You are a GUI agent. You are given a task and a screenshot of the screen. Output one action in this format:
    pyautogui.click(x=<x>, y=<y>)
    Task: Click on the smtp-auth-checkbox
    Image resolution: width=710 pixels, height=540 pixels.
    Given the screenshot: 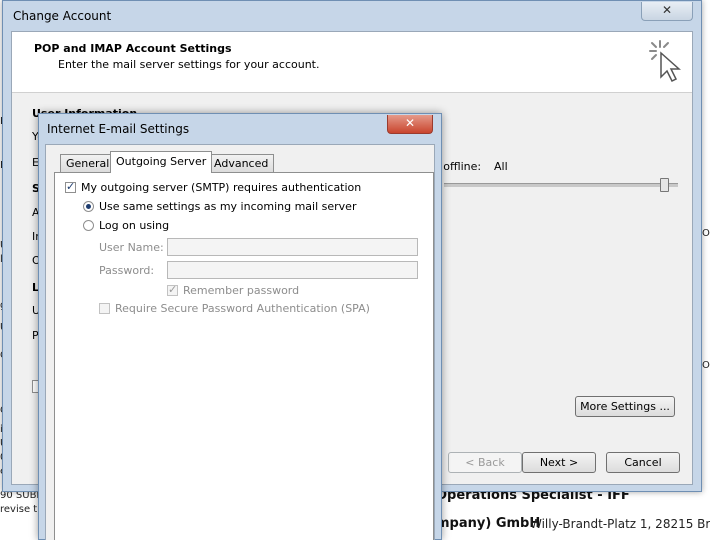 What is the action you would take?
    pyautogui.click(x=70, y=186)
    